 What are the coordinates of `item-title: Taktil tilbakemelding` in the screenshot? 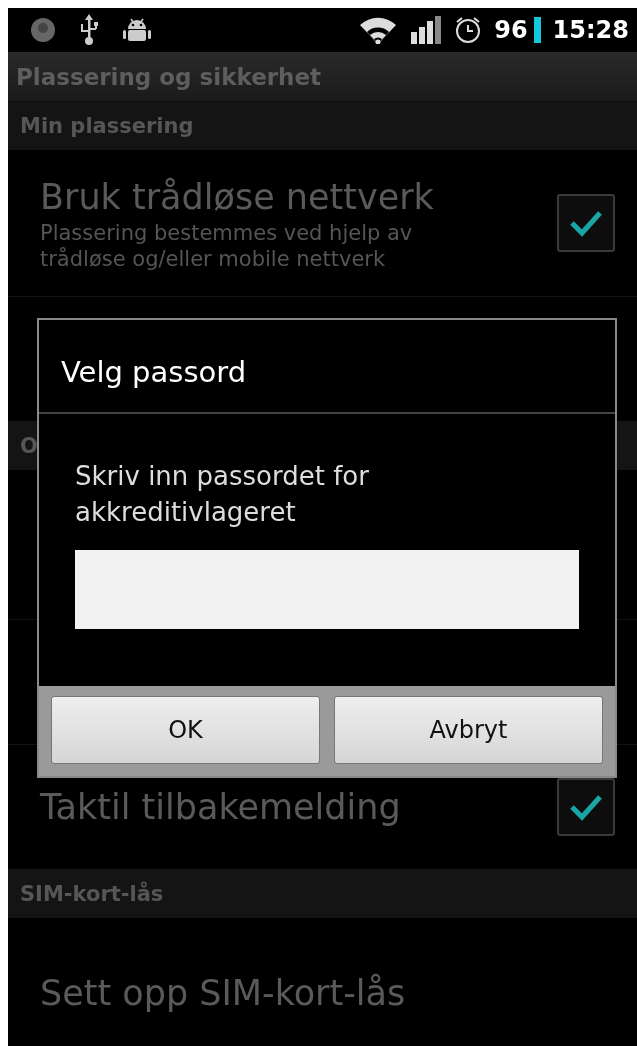 It's located at (220, 807).